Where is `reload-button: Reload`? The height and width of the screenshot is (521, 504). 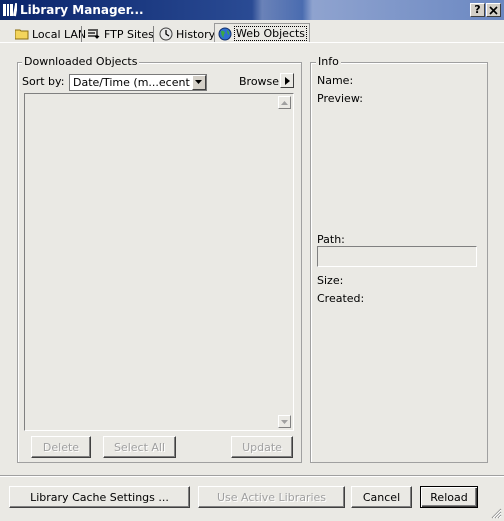 reload-button: Reload is located at coordinates (449, 497).